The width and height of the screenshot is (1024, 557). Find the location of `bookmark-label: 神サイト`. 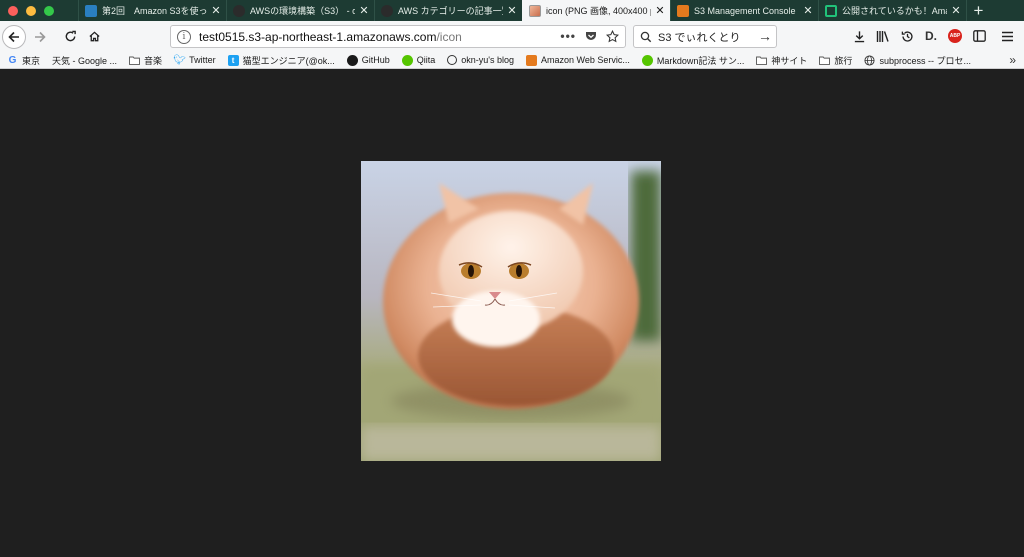

bookmark-label: 神サイト is located at coordinates (789, 60).